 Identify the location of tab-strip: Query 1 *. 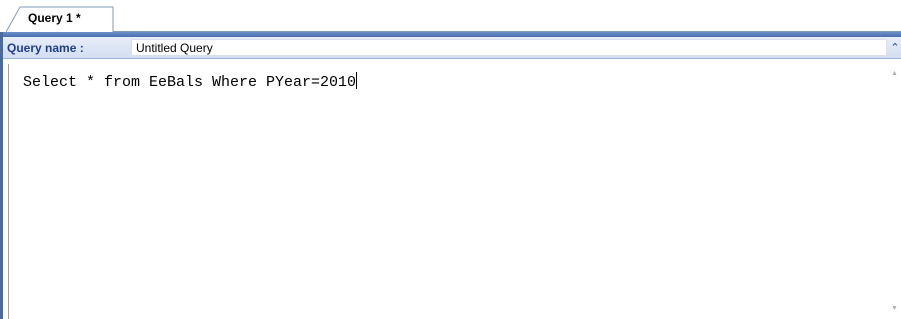
(450, 16).